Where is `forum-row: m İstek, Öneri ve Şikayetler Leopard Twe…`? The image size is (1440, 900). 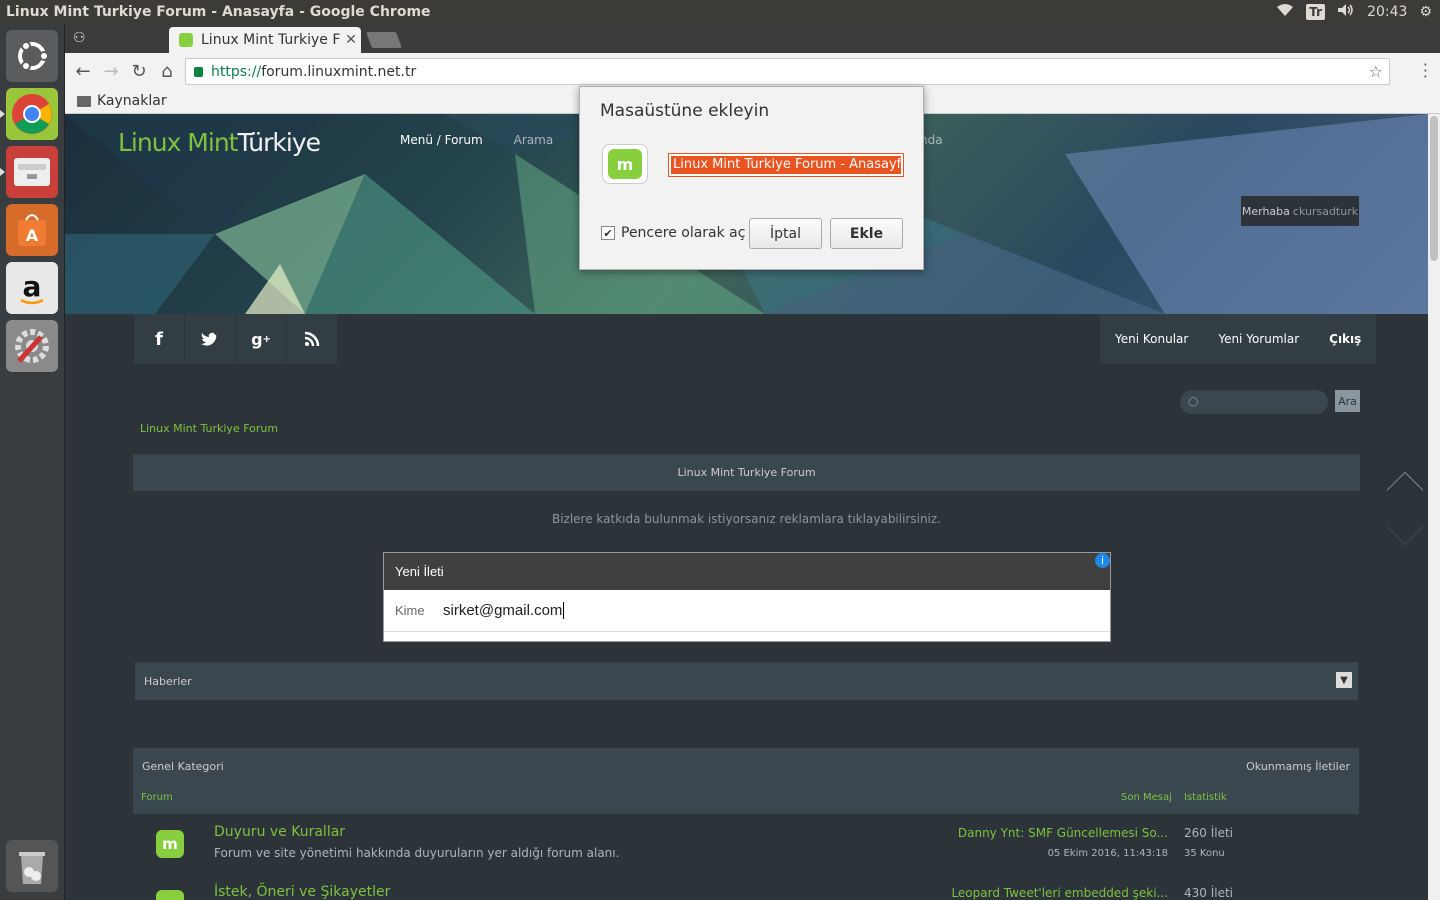
forum-row: m İstek, Öneri ve Şikayetler Leopard Twe… is located at coordinates (746, 887).